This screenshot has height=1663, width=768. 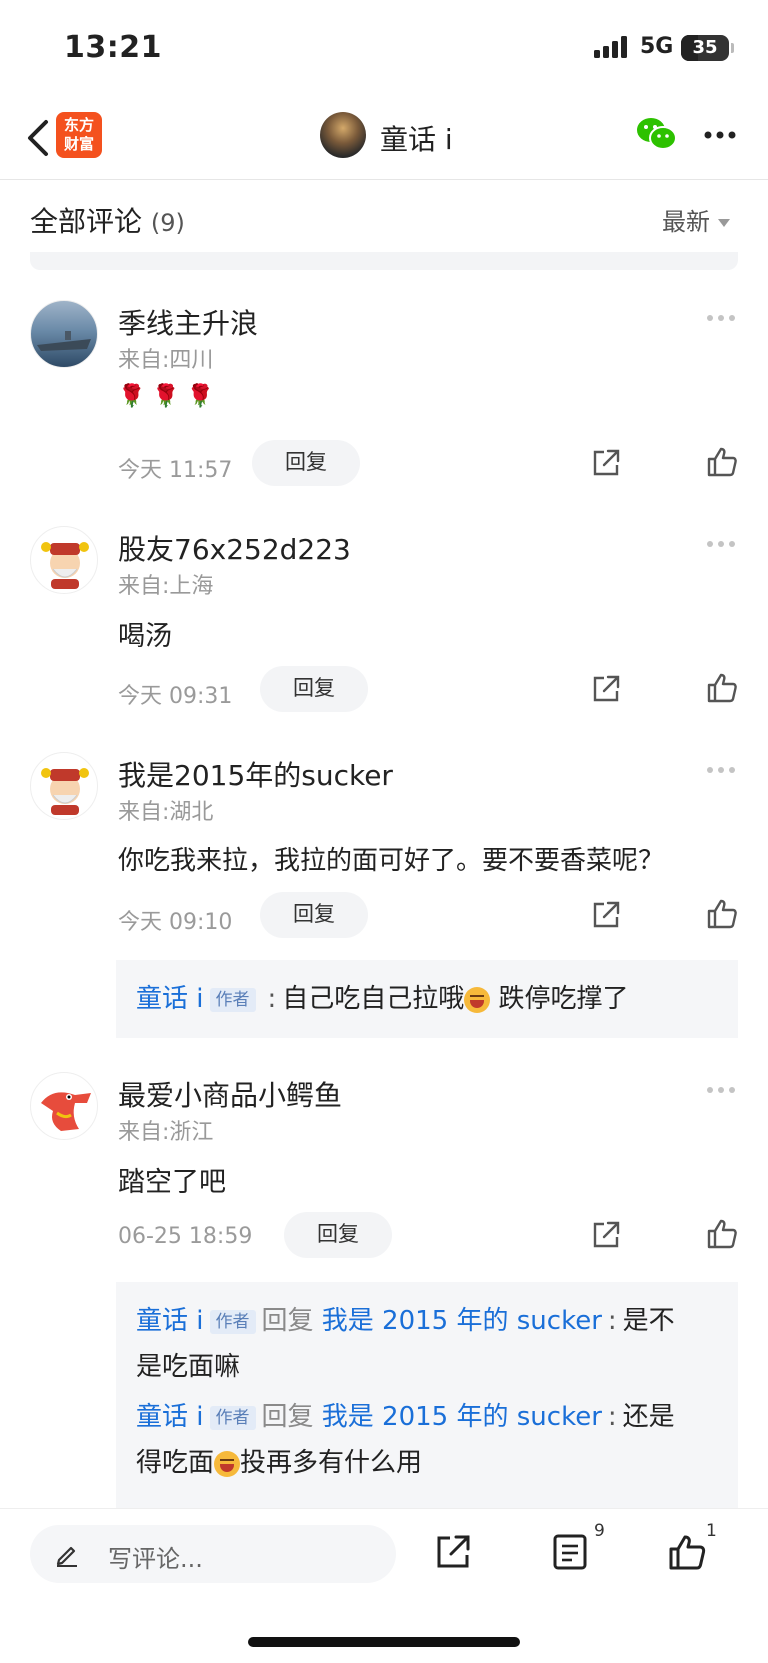 What do you see at coordinates (188, 322) in the screenshot?
I see `user-name: 季线主升浪` at bounding box center [188, 322].